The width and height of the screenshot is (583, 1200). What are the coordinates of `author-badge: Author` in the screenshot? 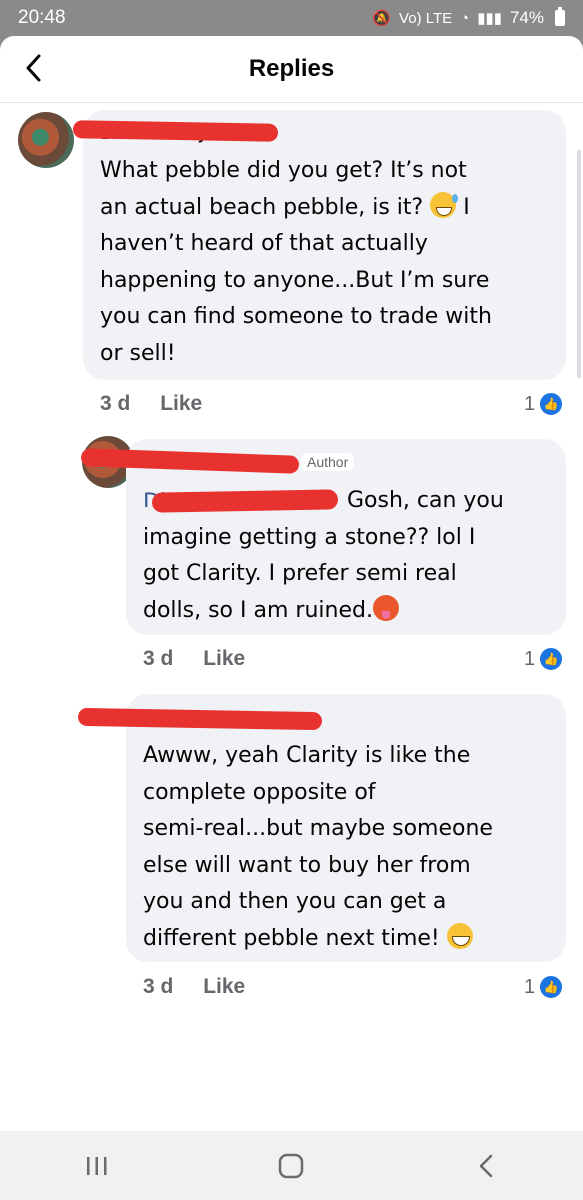 It's located at (328, 462).